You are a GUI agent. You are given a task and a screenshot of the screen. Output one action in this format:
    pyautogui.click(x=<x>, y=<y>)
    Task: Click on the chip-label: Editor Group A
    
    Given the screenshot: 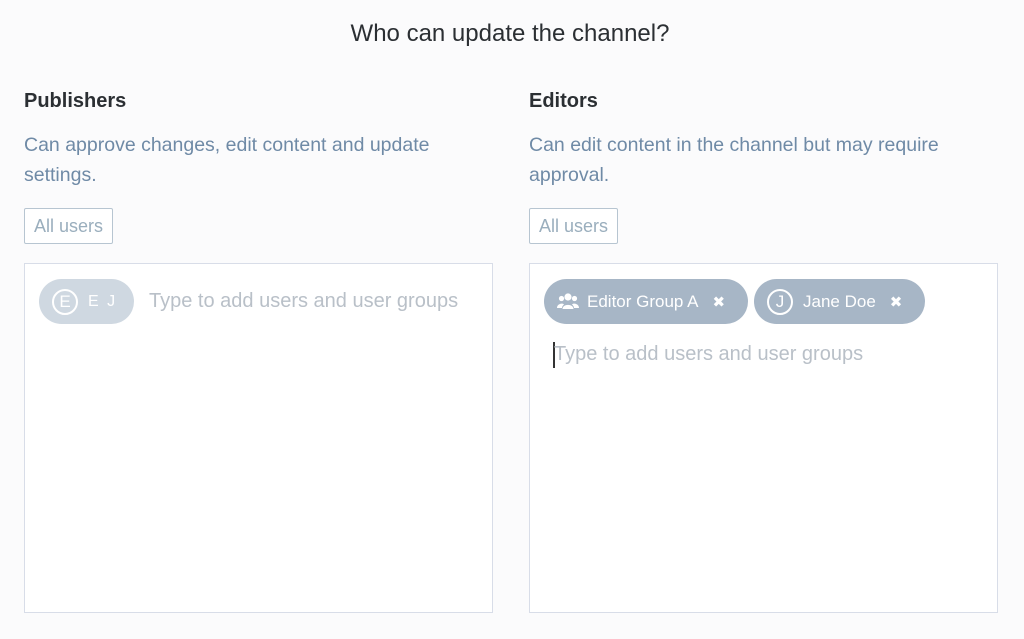 What is the action you would take?
    pyautogui.click(x=643, y=301)
    